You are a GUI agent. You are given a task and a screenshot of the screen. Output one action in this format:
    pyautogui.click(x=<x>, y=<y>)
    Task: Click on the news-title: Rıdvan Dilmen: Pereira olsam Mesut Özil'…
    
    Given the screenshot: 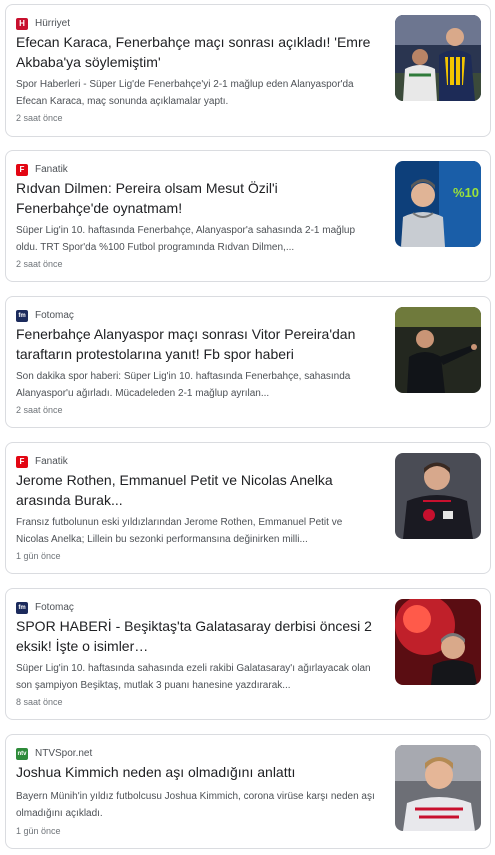 What is the action you would take?
    pyautogui.click(x=195, y=198)
    